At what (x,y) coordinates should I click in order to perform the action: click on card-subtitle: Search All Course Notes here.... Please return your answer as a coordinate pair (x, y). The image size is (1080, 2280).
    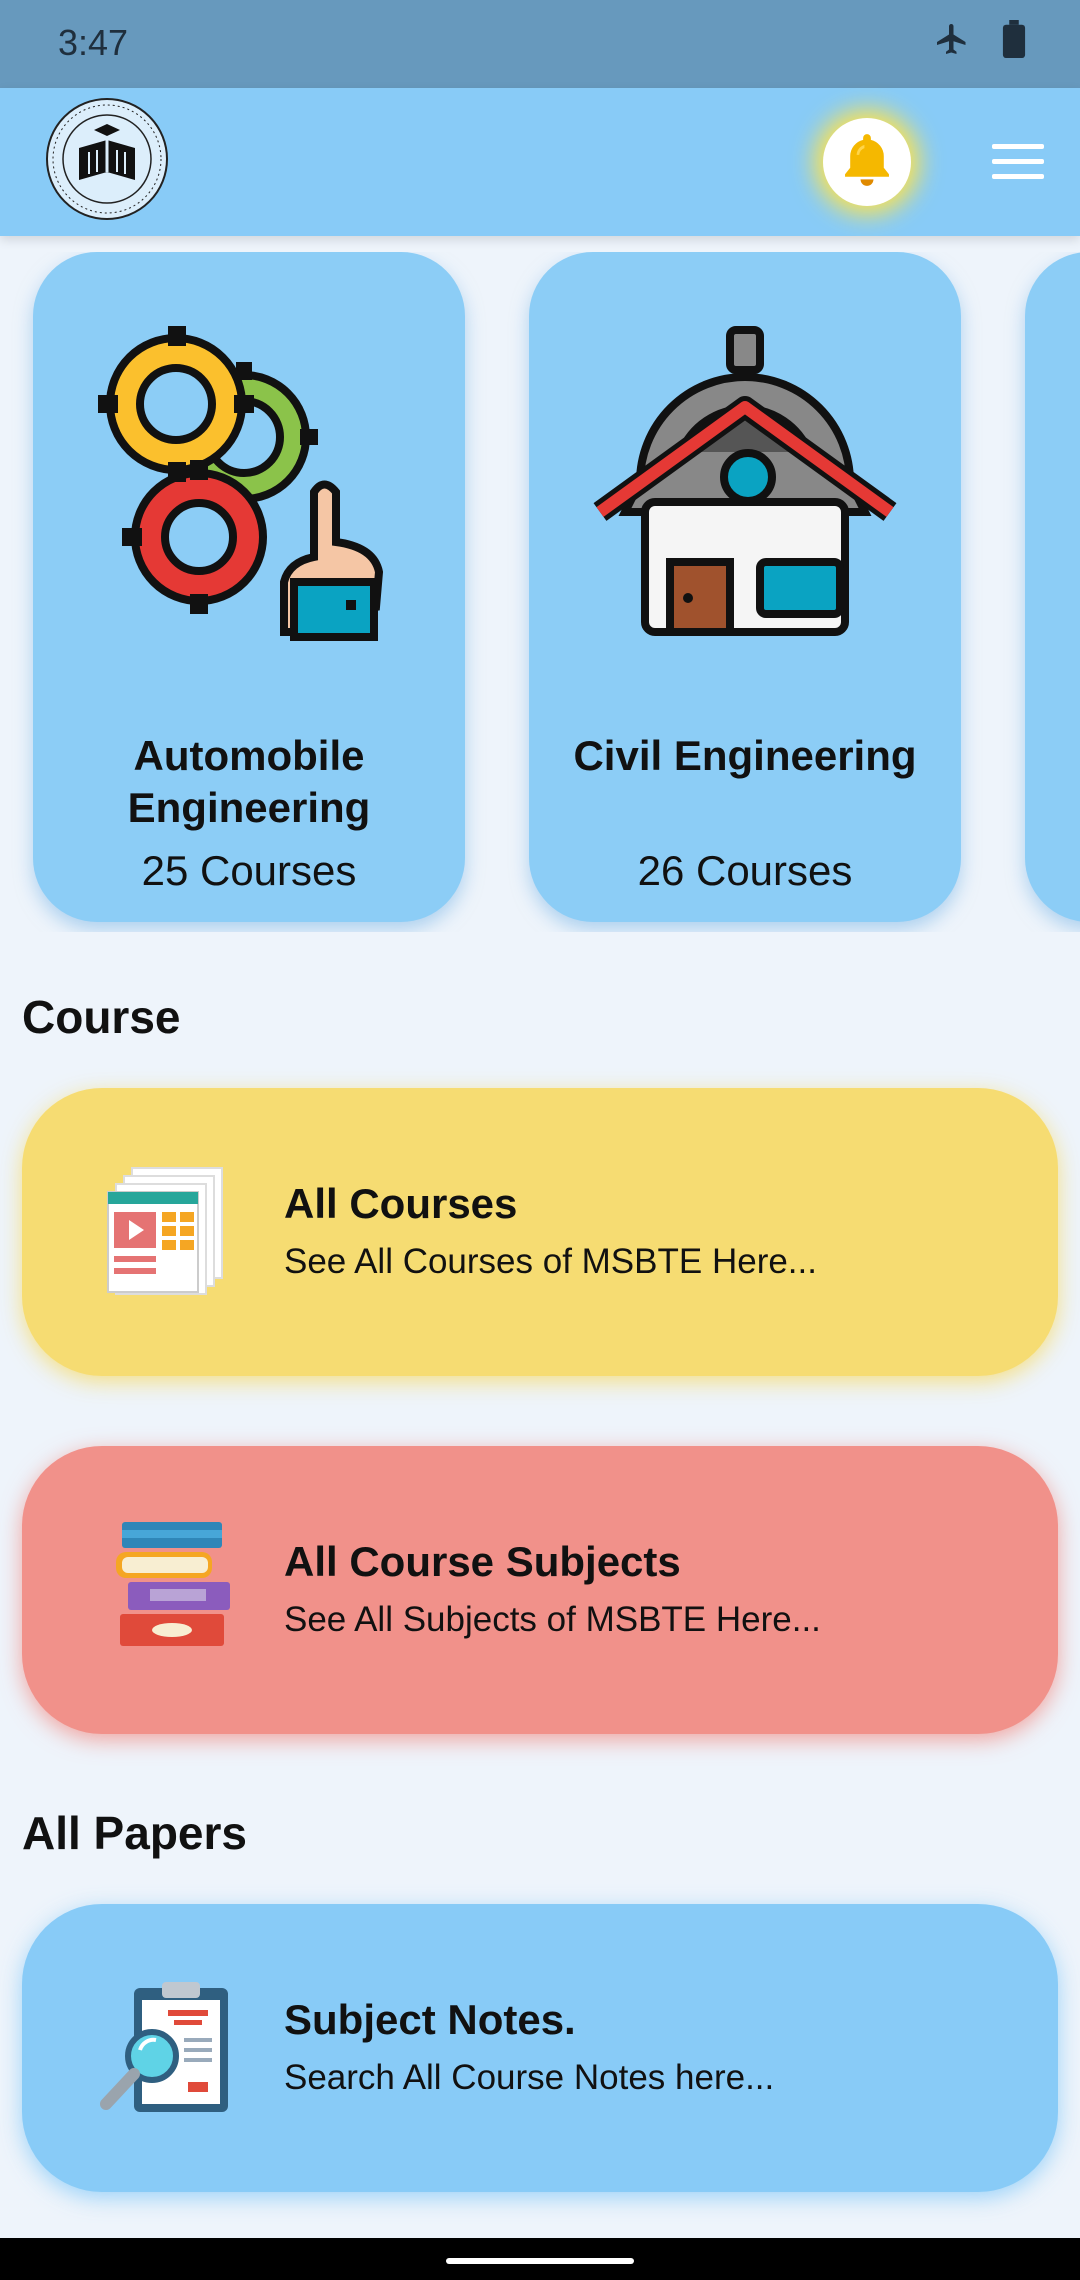
    Looking at the image, I should click on (529, 2077).